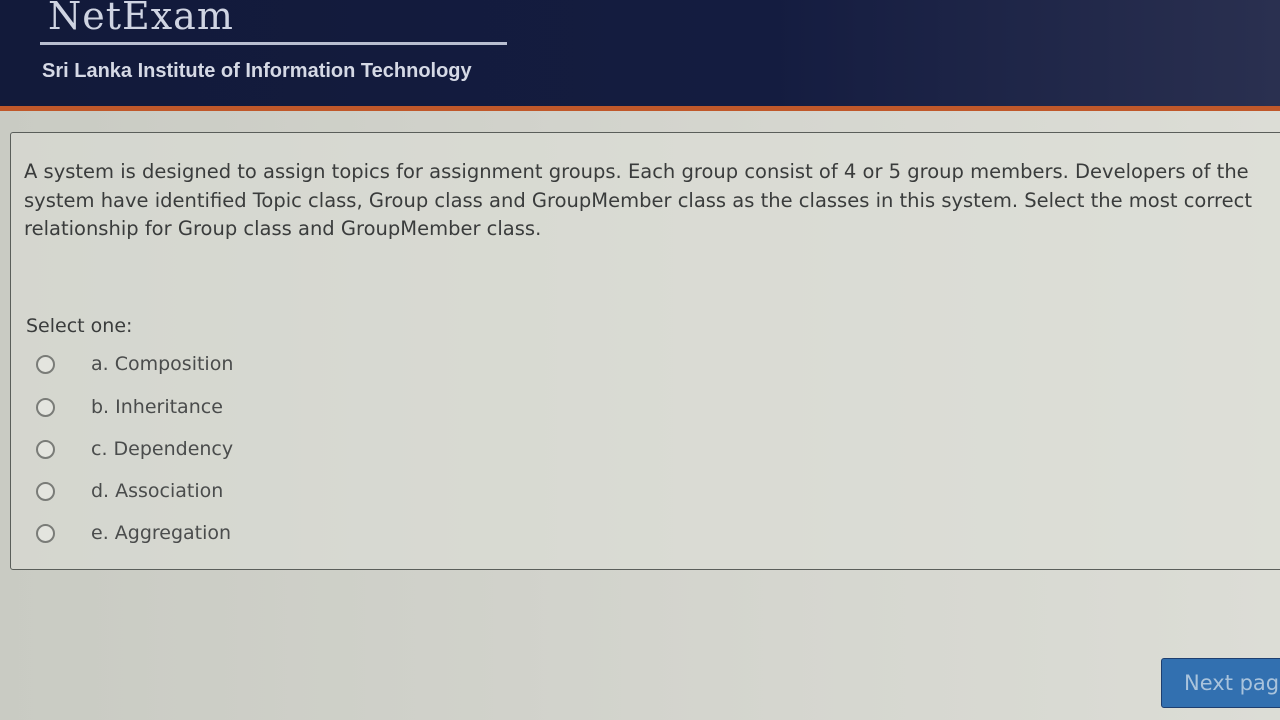 The height and width of the screenshot is (720, 1280). I want to click on option-label: c. Dependency, so click(162, 449).